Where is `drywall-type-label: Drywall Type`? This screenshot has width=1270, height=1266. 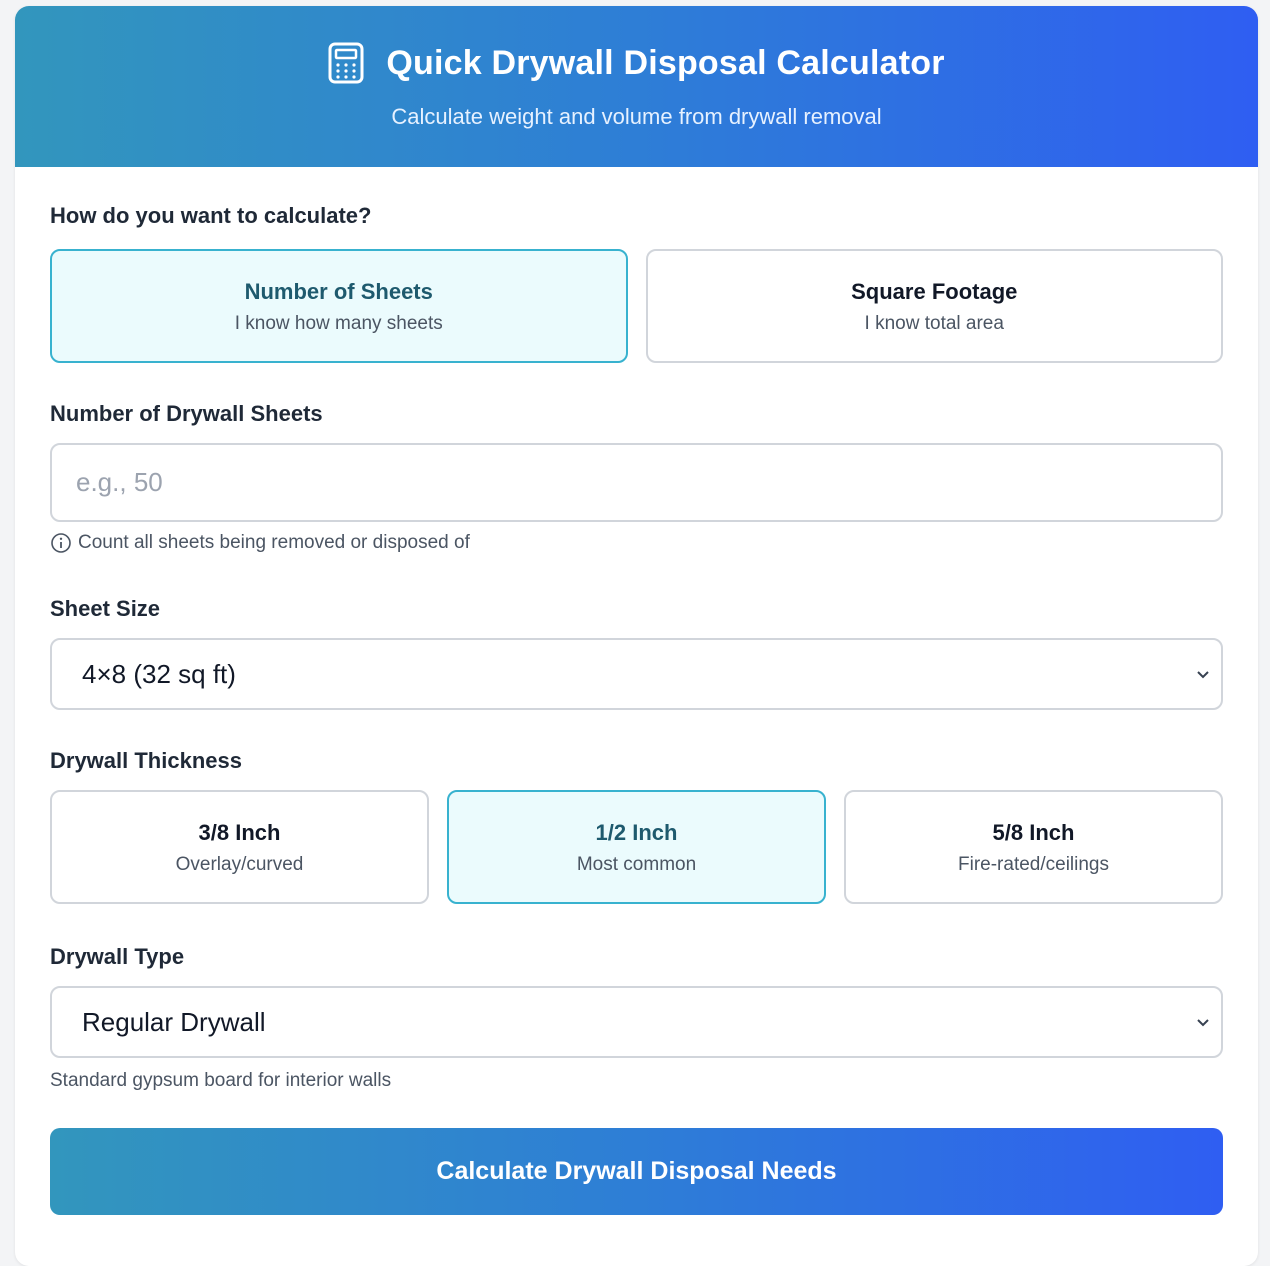
drywall-type-label: Drywall Type is located at coordinates (117, 956).